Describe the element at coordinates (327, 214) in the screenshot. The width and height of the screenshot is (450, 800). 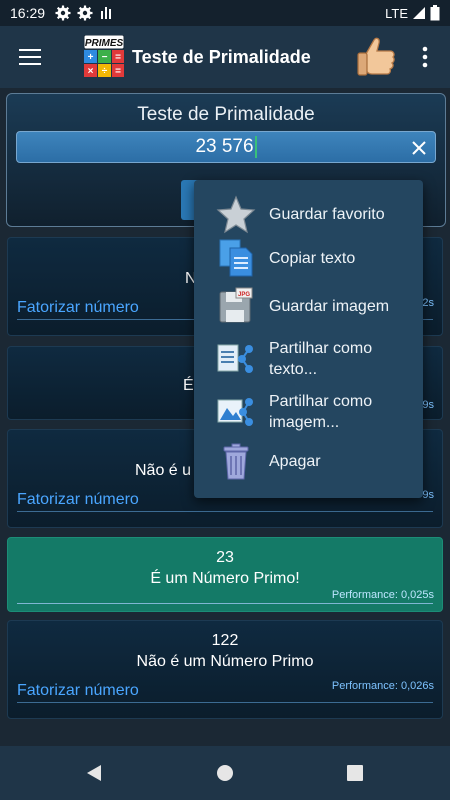
I see `menu-item-label: Guardar favorito` at that location.